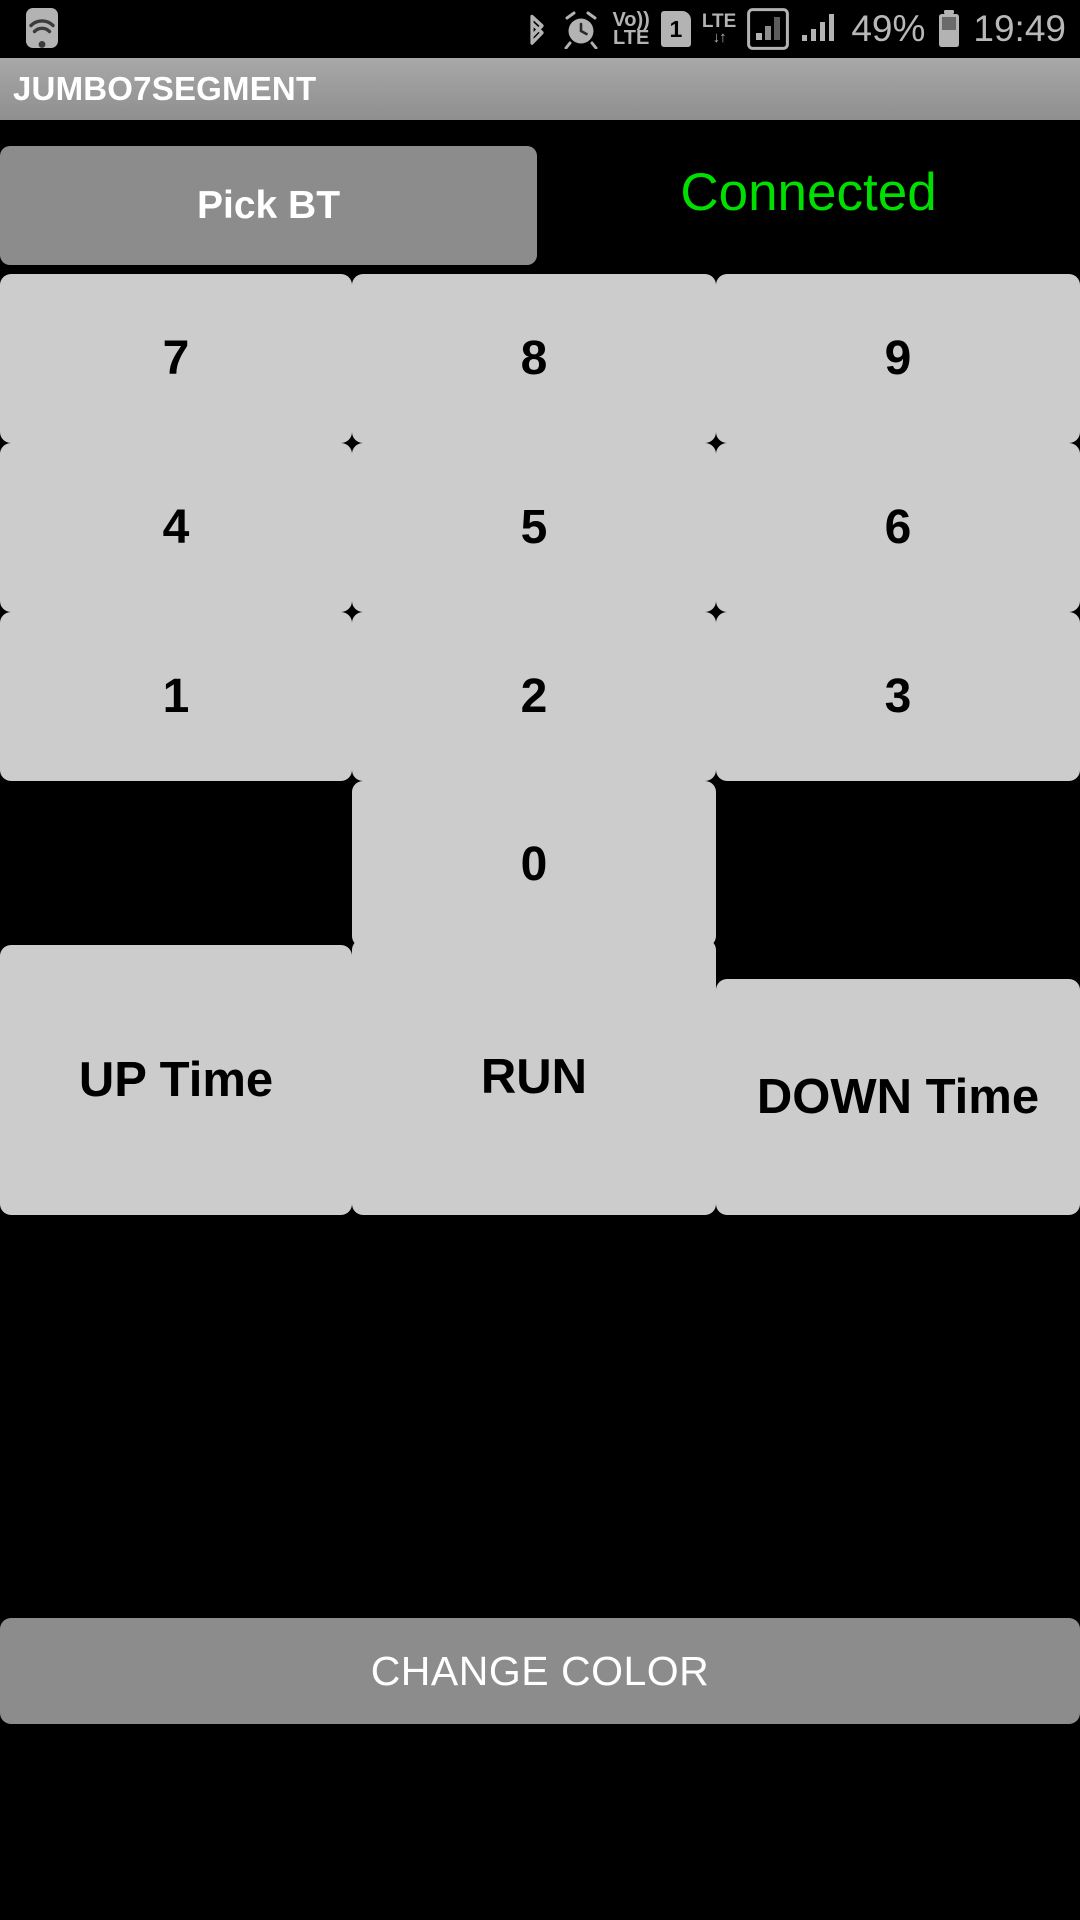 This screenshot has width=1080, height=1920. What do you see at coordinates (165, 88) in the screenshot?
I see `page-title: JUMBO7SEGMENT` at bounding box center [165, 88].